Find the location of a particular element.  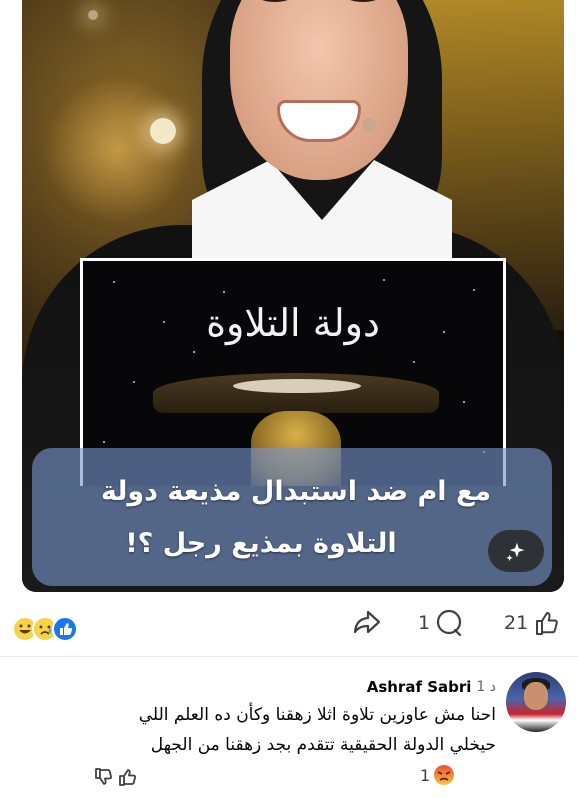

share-icon is located at coordinates (367, 622).